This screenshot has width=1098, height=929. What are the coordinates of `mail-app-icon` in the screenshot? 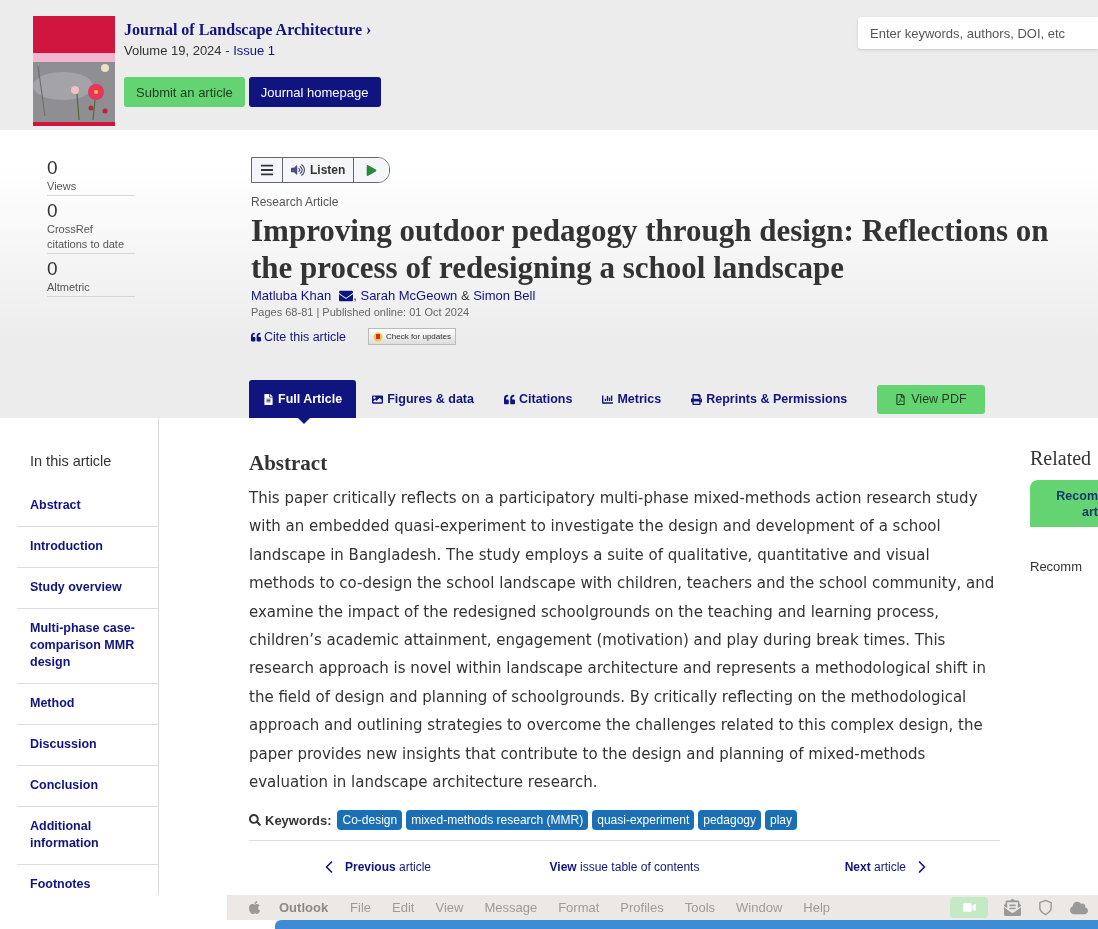 It's located at (1012, 907).